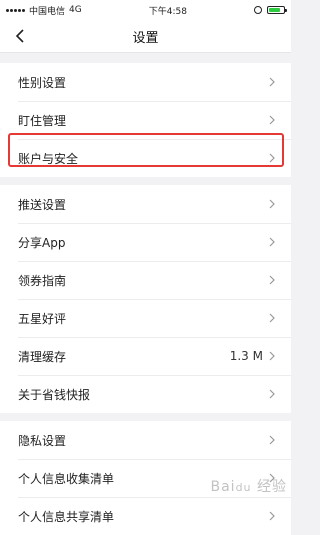 The height and width of the screenshot is (535, 320). Describe the element at coordinates (145, 158) in the screenshot. I see `settings-row: 账户与安全` at that location.